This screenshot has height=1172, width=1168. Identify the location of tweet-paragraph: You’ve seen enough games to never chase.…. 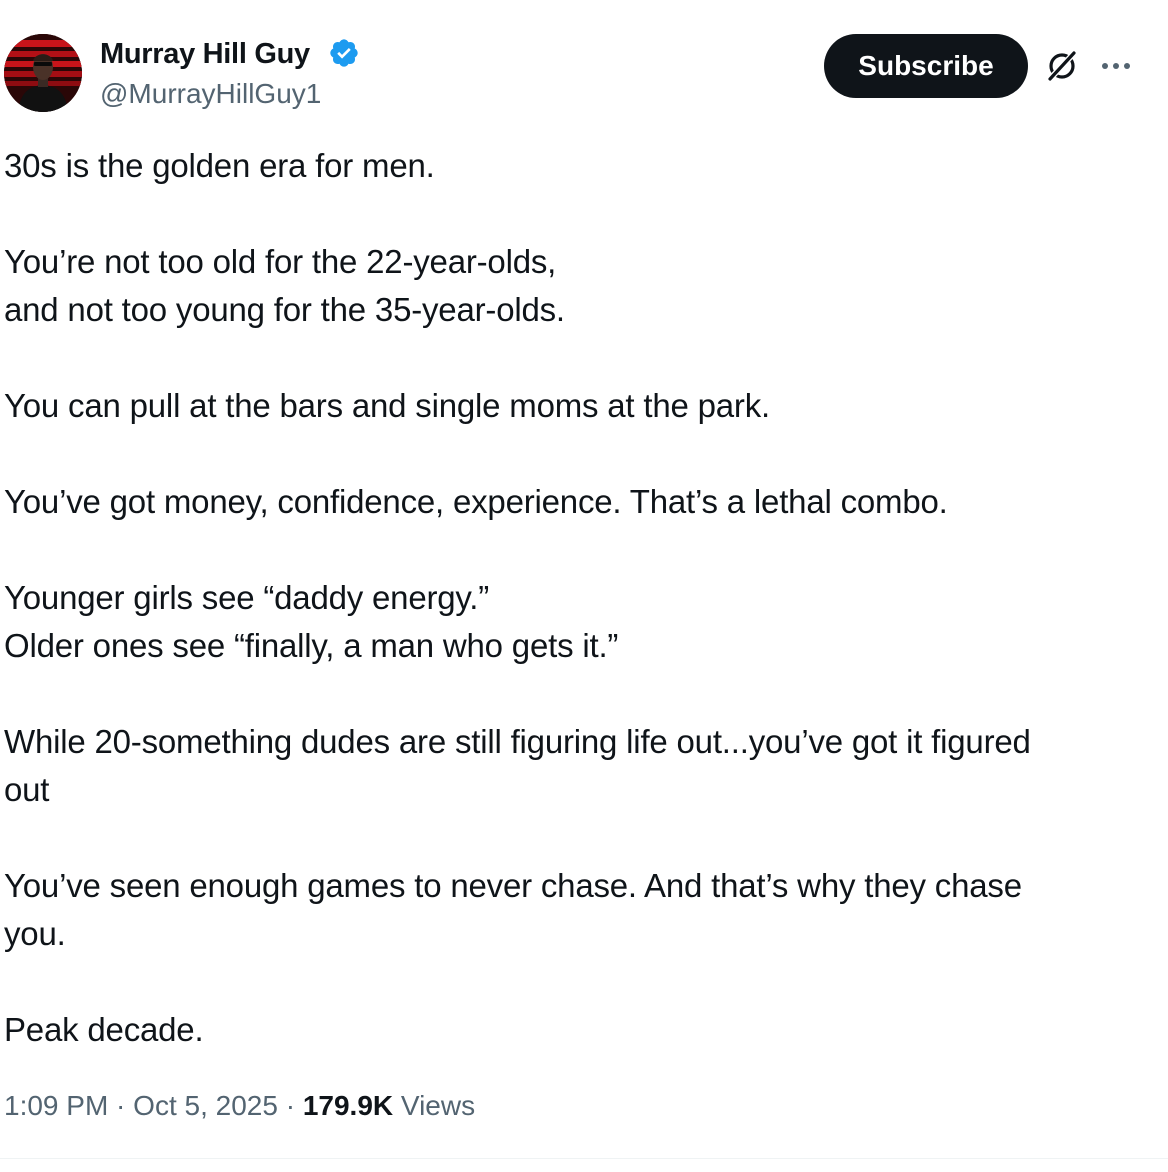
(513, 909).